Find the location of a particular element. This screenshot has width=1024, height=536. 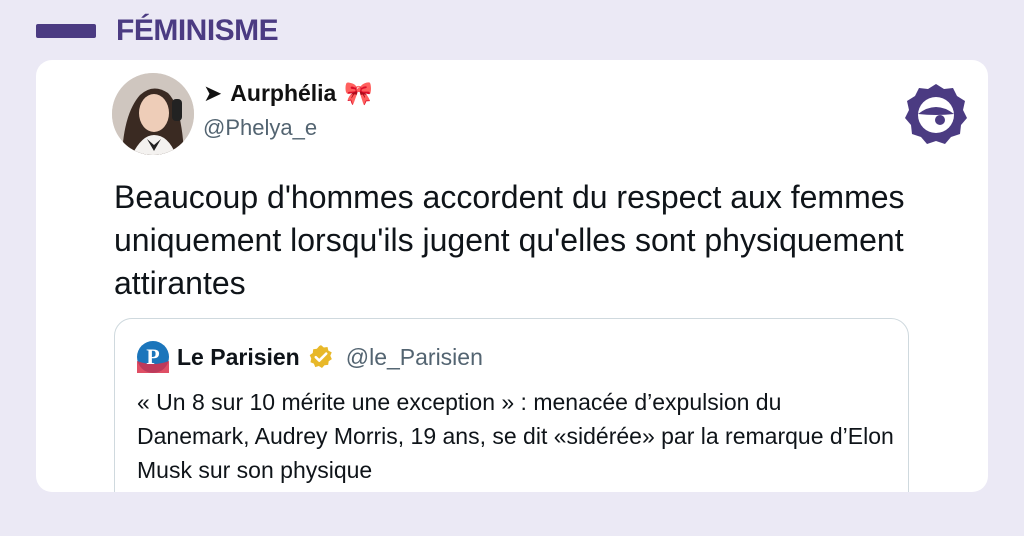

quoted-tweet-header: P Le Parisien @le_Parisien is located at coordinates (310, 357).